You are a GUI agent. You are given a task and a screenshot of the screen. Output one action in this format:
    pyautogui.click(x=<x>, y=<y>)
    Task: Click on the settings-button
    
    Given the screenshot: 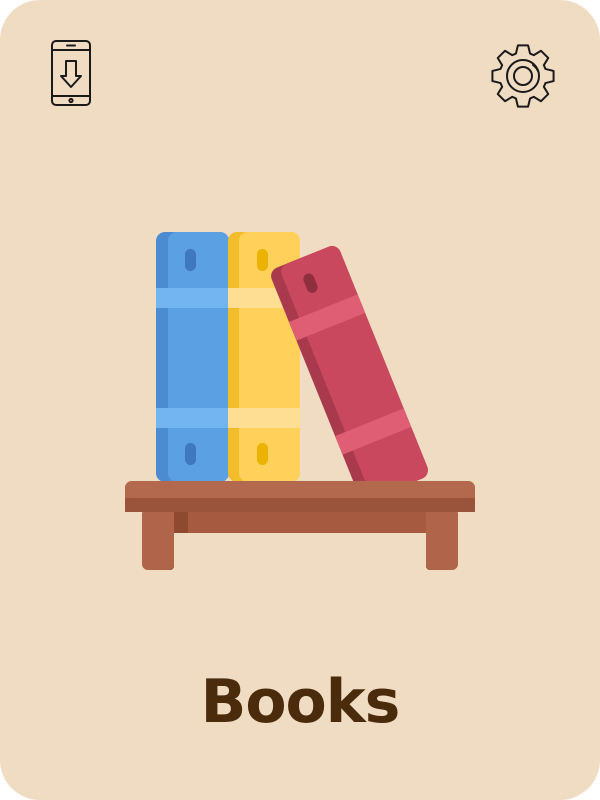 What is the action you would take?
    pyautogui.click(x=523, y=76)
    